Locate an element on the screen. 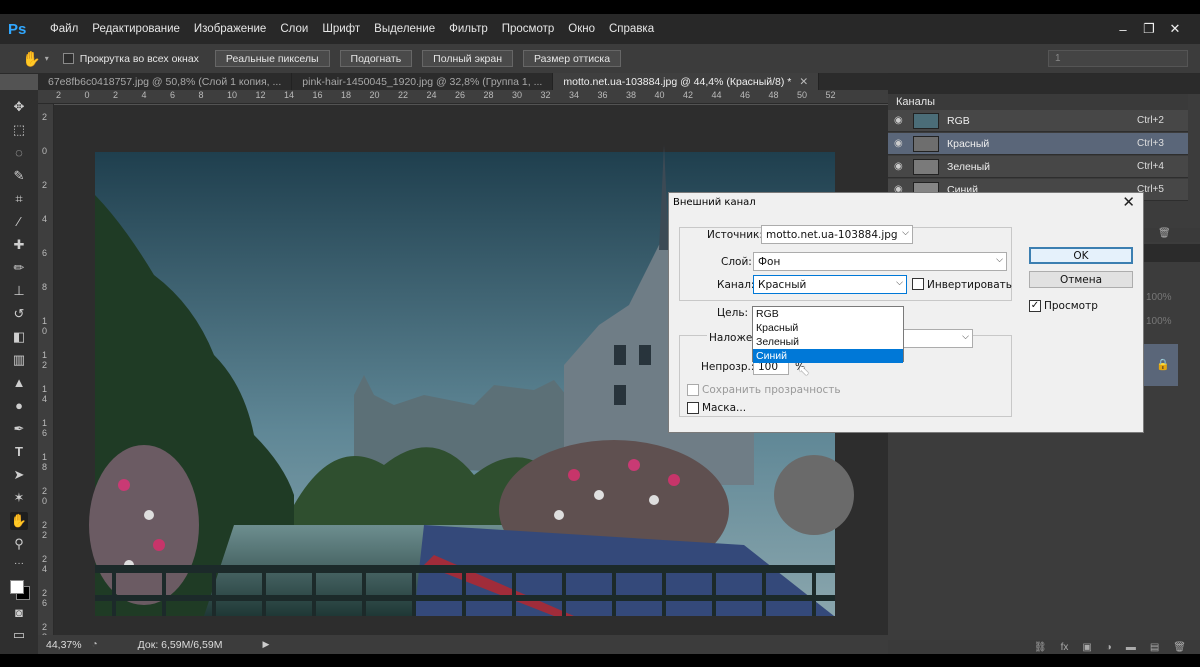  close-tab-icon: ✕ is located at coordinates (803, 82).